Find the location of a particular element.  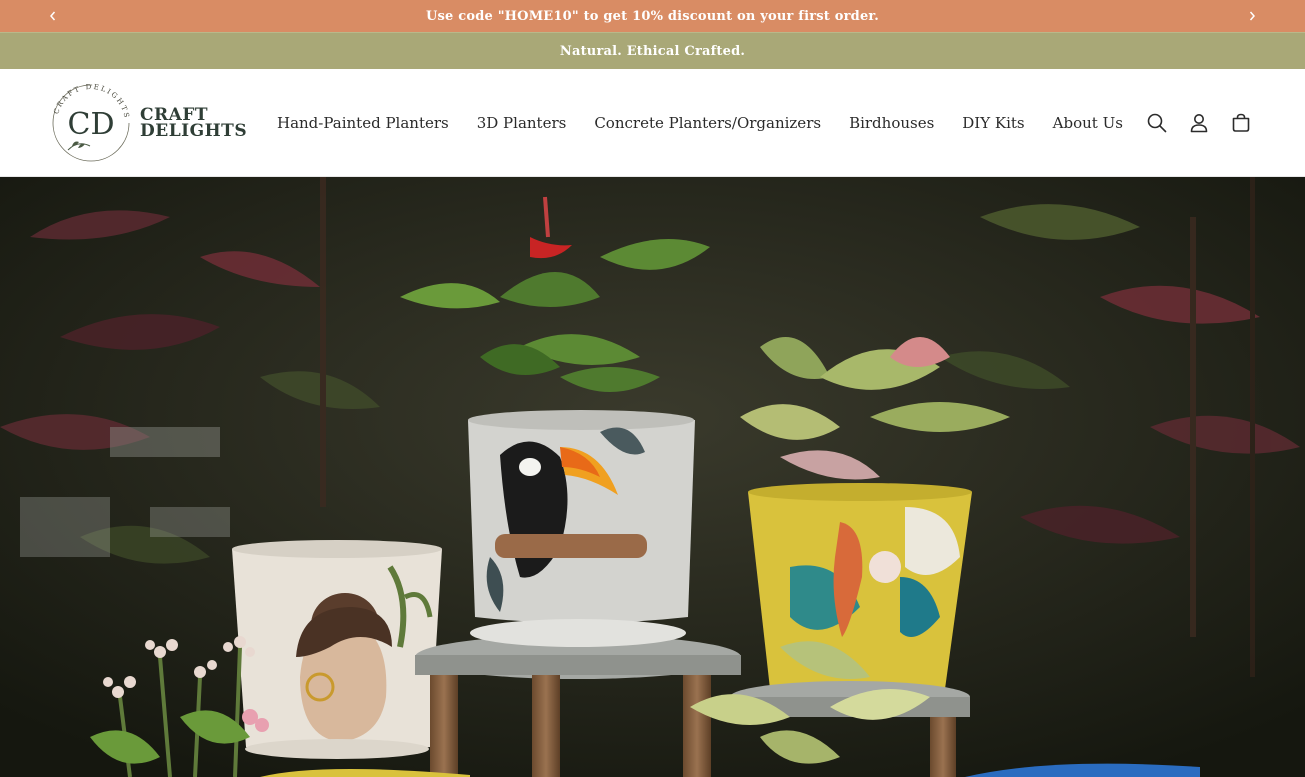

search-icon is located at coordinates (1157, 123).